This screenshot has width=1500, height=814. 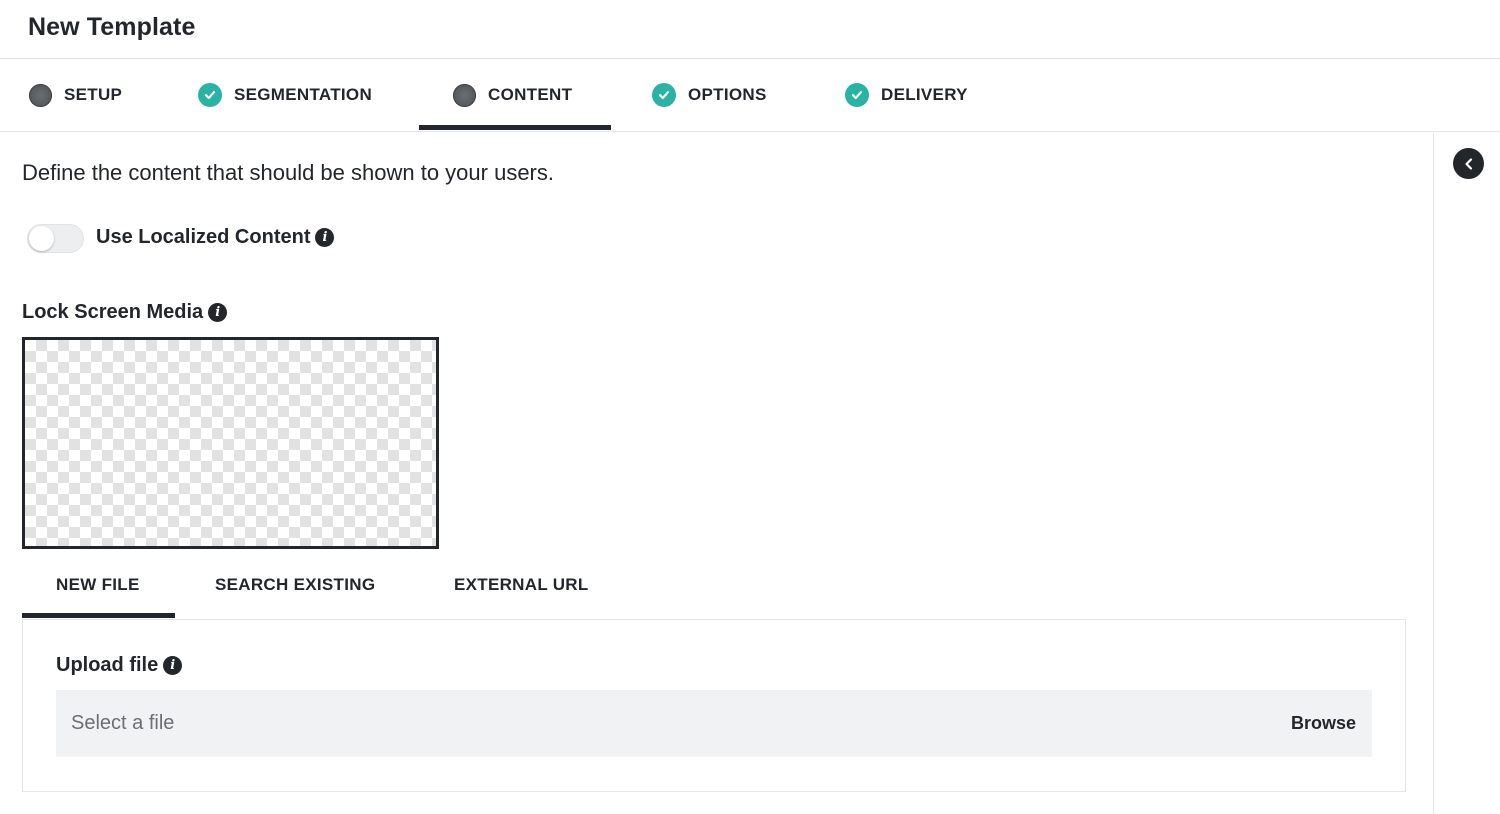 What do you see at coordinates (1433, 473) in the screenshot?
I see `side-panel-divider` at bounding box center [1433, 473].